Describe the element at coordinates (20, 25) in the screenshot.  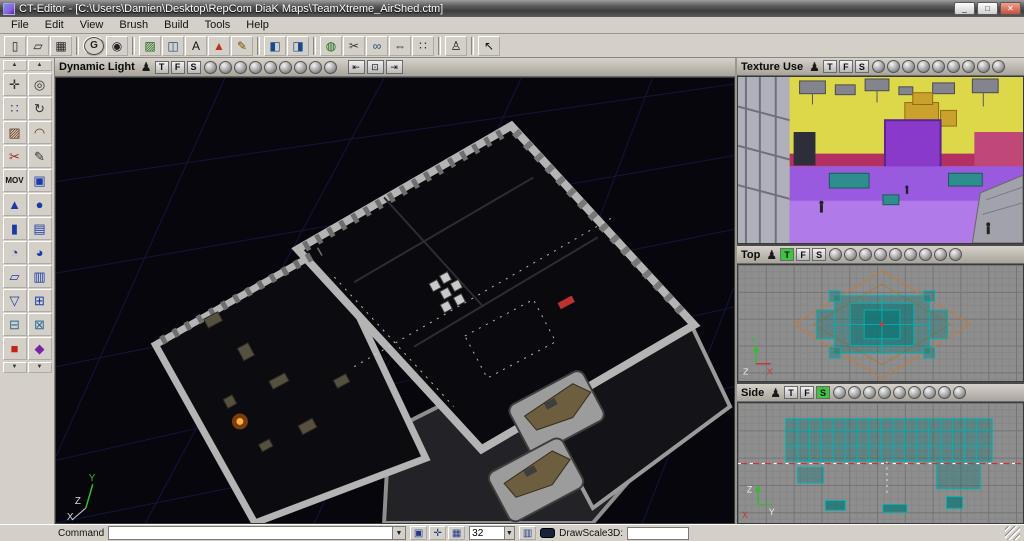
I see `menu-file: File` at that location.